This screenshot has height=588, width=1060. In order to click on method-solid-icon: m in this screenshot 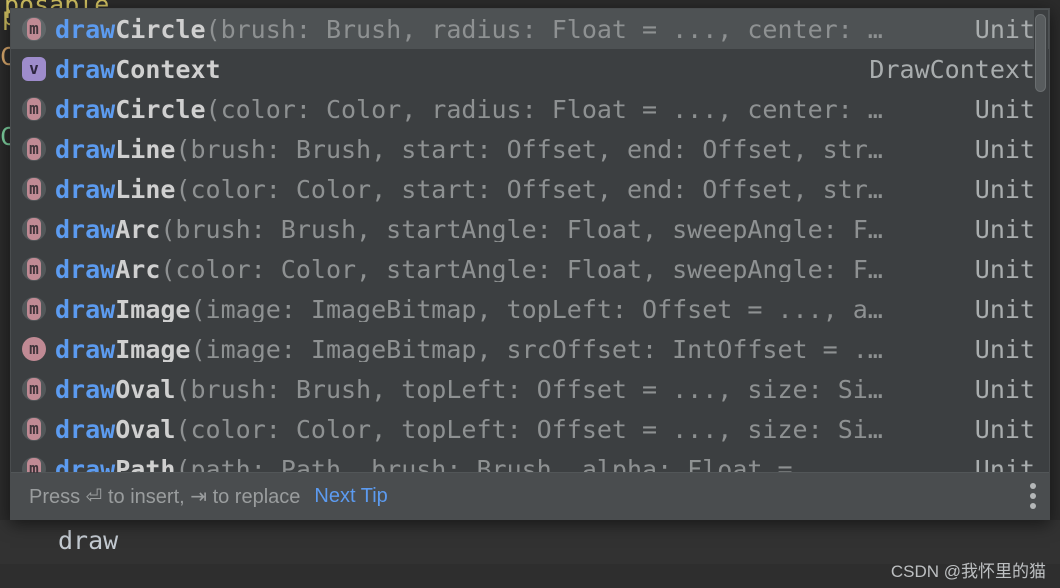, I will do `click(34, 349)`.